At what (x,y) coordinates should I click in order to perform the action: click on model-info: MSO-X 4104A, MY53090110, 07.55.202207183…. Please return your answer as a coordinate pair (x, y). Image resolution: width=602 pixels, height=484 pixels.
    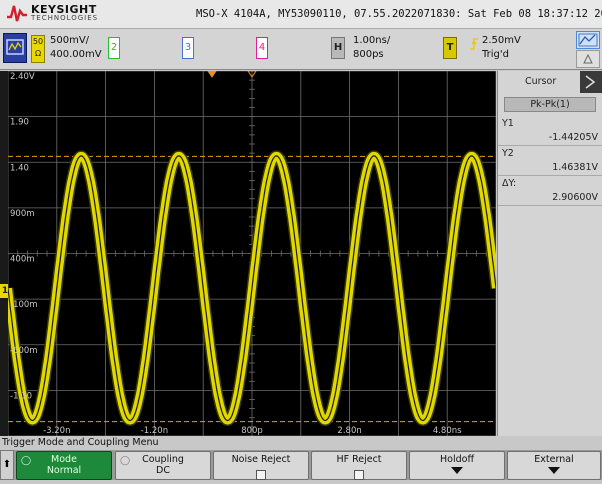
    Looking at the image, I should click on (399, 14).